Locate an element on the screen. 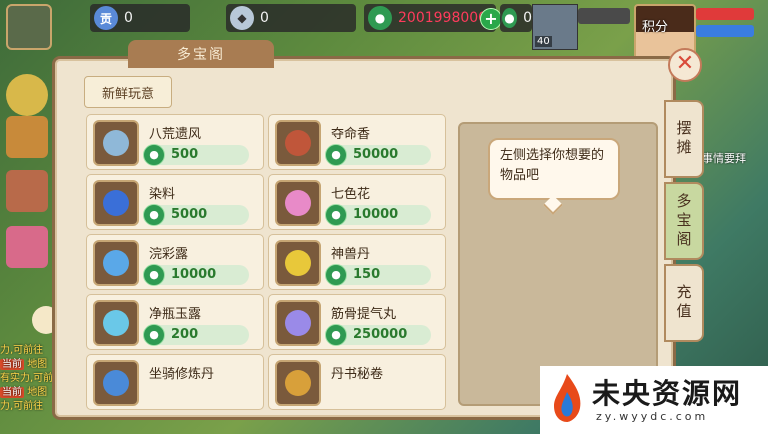  item-price: 50000 is located at coordinates (376, 154).